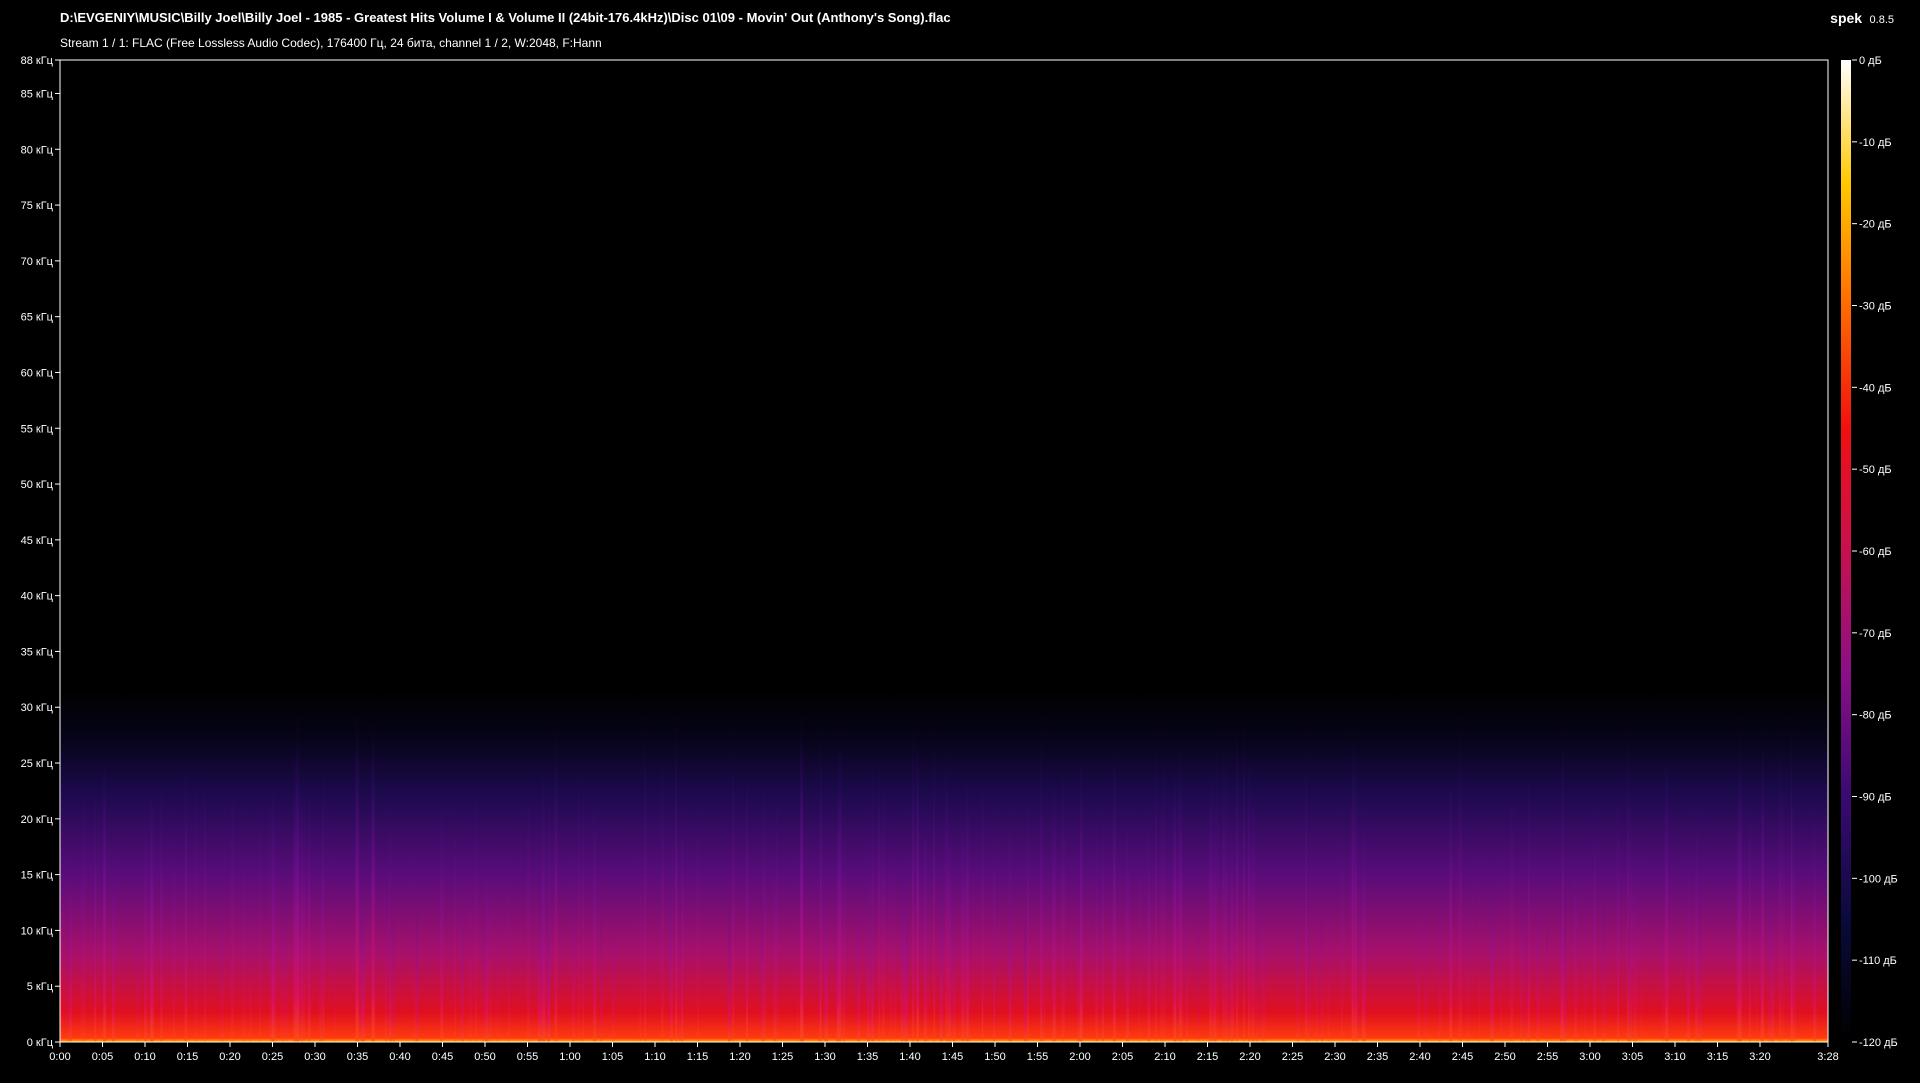 This screenshot has height=1083, width=1920. What do you see at coordinates (1207, 1057) in the screenshot?
I see `x-tick-label: 2:15` at bounding box center [1207, 1057].